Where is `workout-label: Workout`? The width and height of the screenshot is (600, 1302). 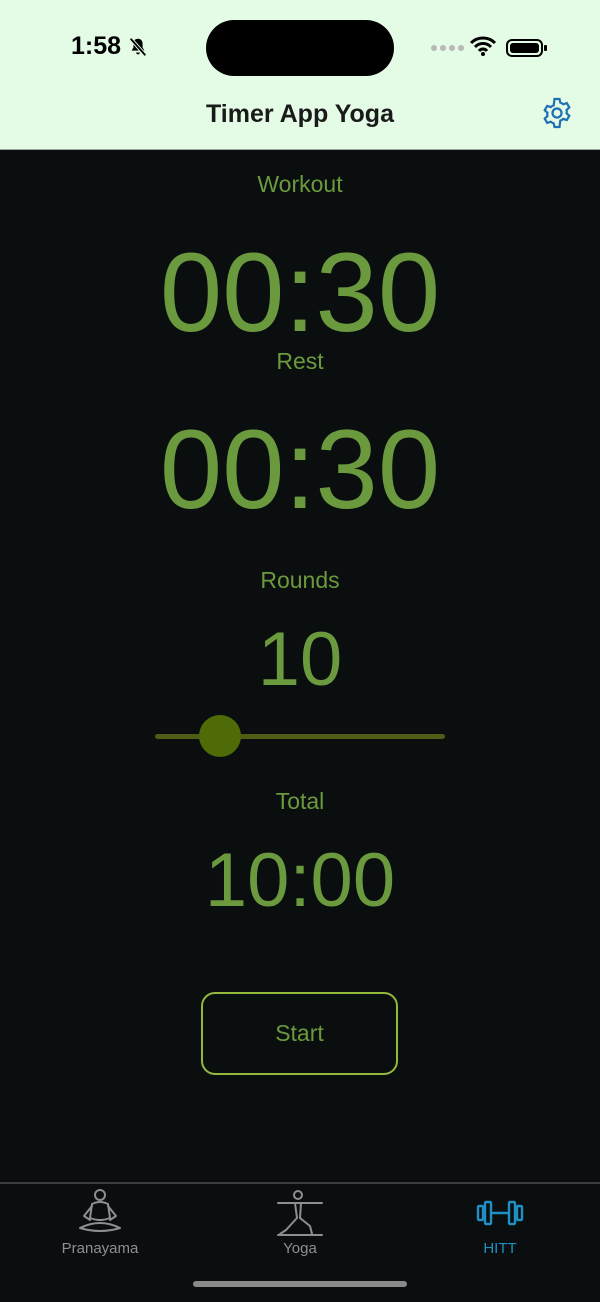 workout-label: Workout is located at coordinates (300, 184).